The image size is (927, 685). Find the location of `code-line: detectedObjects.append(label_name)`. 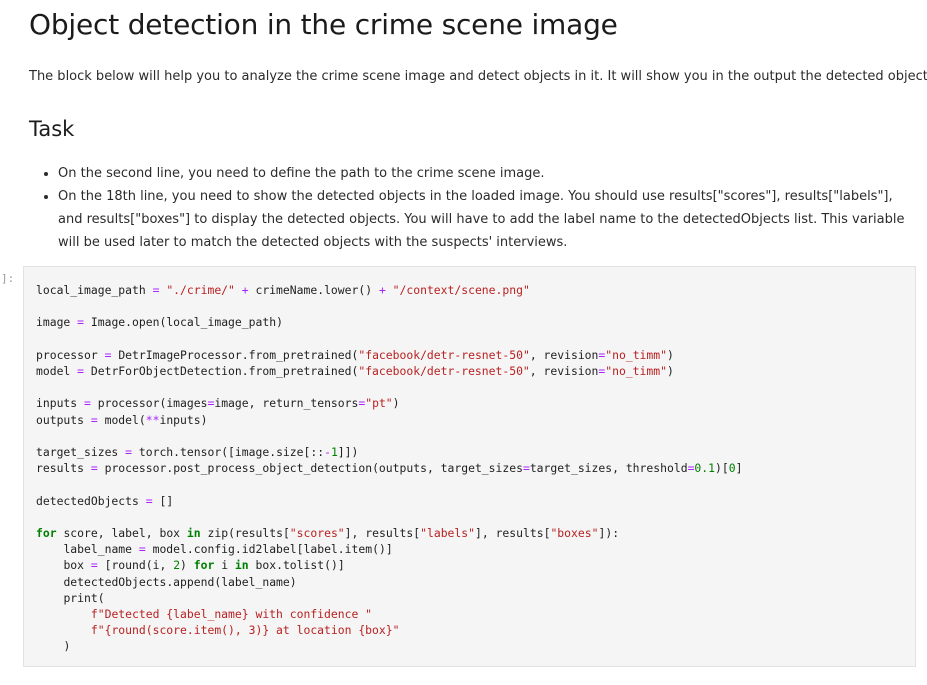

code-line: detectedObjects.append(label_name) is located at coordinates (180, 581).